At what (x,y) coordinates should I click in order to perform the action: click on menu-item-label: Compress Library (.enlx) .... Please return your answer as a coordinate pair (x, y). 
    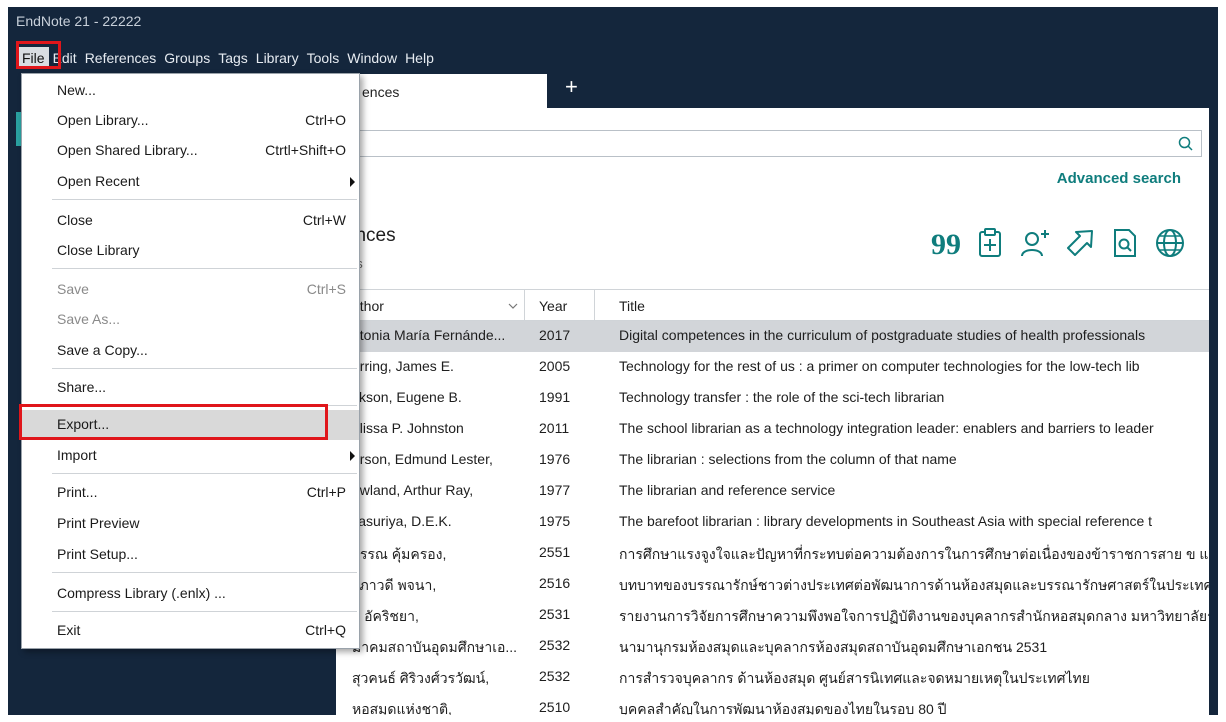
    Looking at the image, I should click on (141, 593).